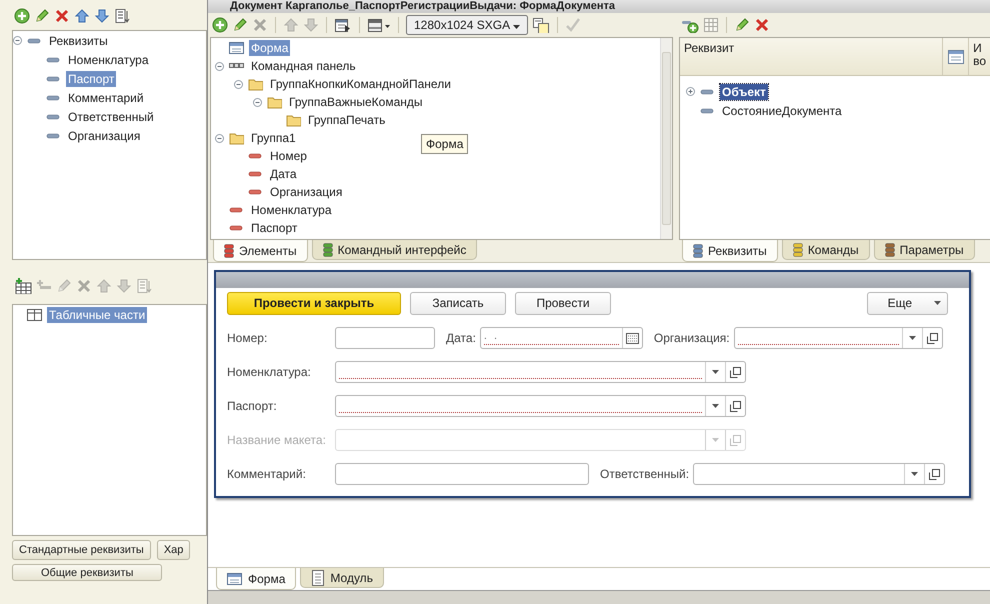 The height and width of the screenshot is (604, 990). Describe the element at coordinates (347, 120) in the screenshot. I see `tree-item: ГруппаПечать` at that location.